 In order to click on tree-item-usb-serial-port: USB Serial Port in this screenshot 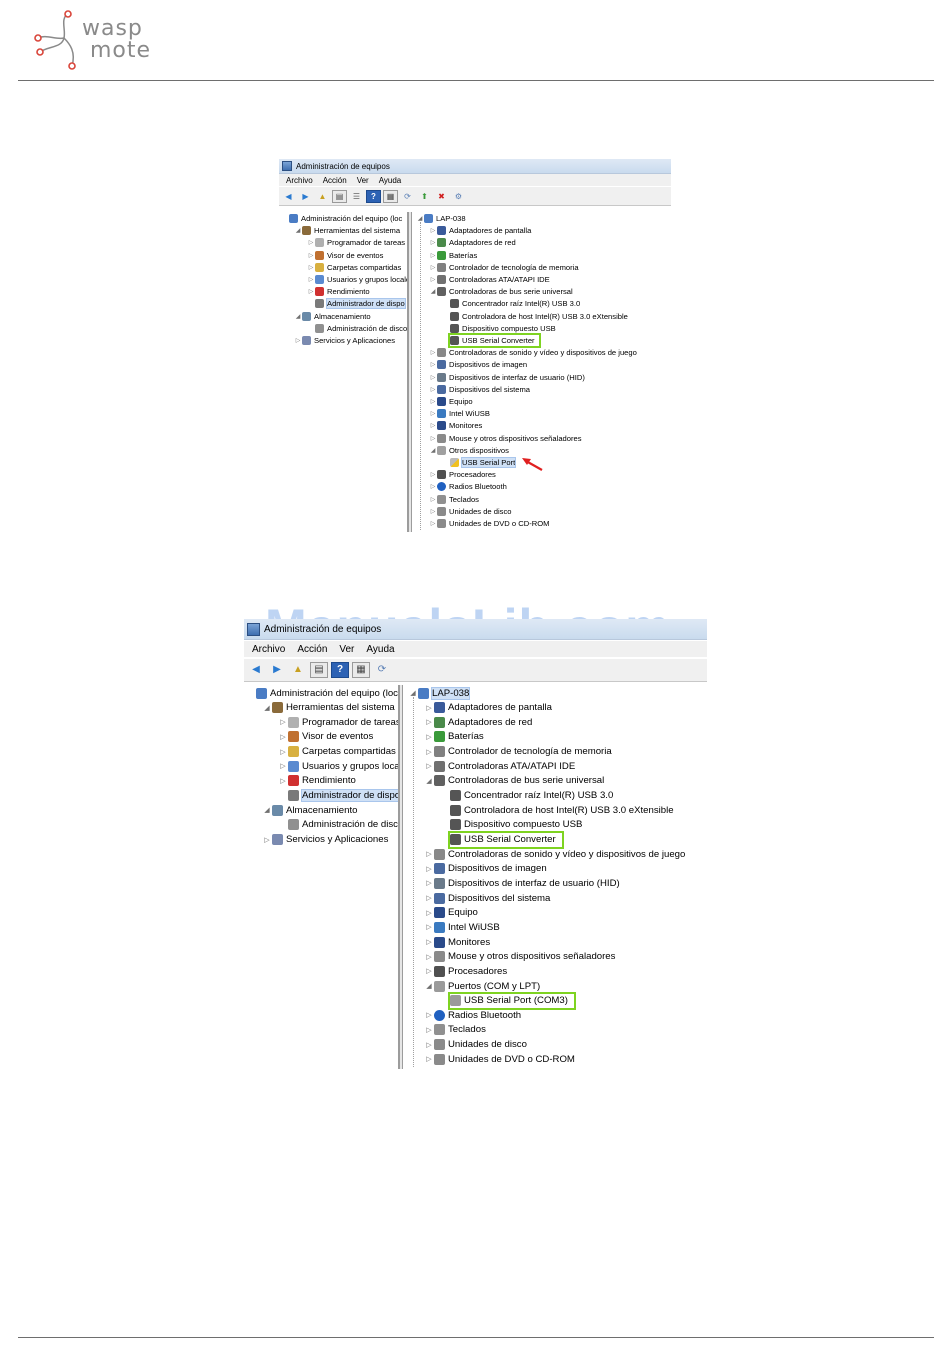, I will do `click(479, 462)`.